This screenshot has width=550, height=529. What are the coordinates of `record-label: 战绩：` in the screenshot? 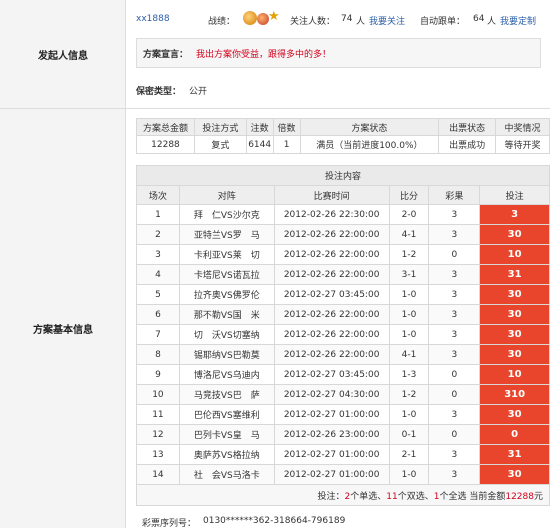 It's located at (222, 22).